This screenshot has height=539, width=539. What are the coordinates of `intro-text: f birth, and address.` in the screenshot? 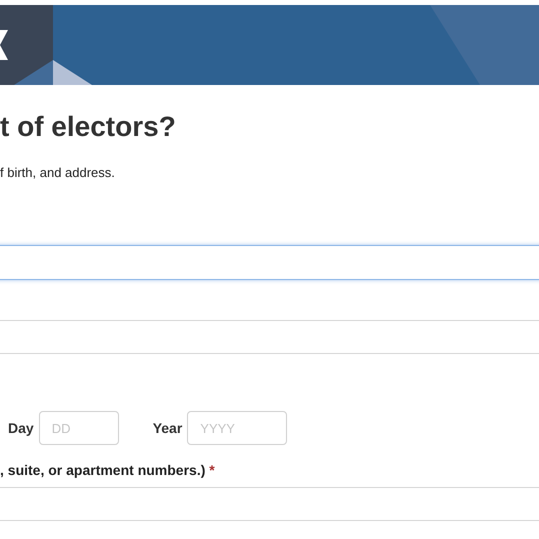 It's located at (58, 173).